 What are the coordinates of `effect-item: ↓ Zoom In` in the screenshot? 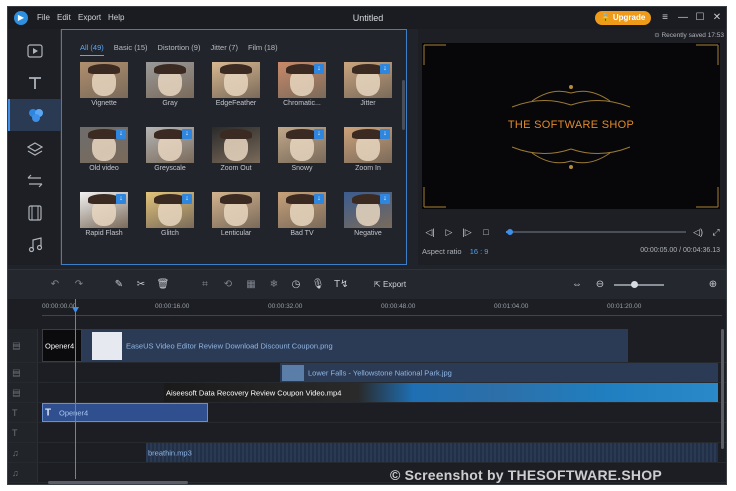 It's located at (368, 153).